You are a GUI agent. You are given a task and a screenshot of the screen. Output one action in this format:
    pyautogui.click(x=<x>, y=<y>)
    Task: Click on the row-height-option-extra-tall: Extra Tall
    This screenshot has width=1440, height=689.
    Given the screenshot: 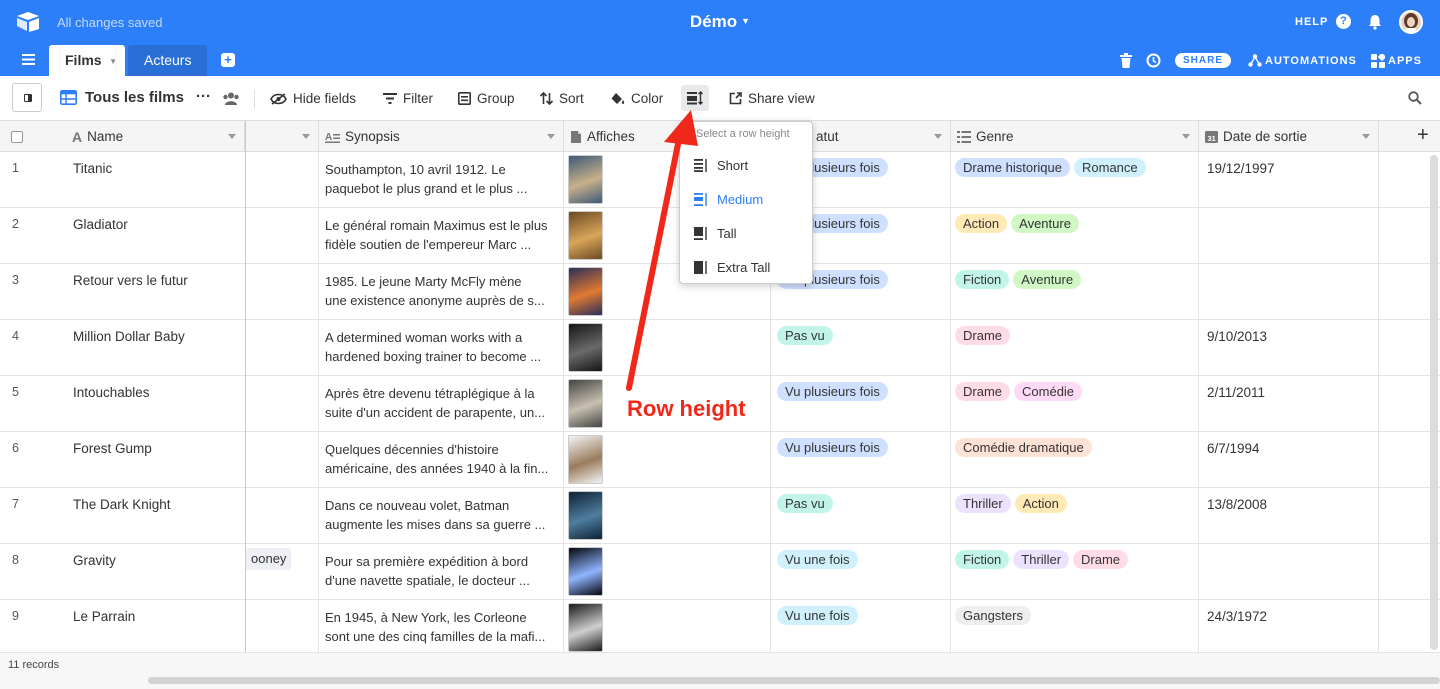 What is the action you would take?
    pyautogui.click(x=749, y=267)
    